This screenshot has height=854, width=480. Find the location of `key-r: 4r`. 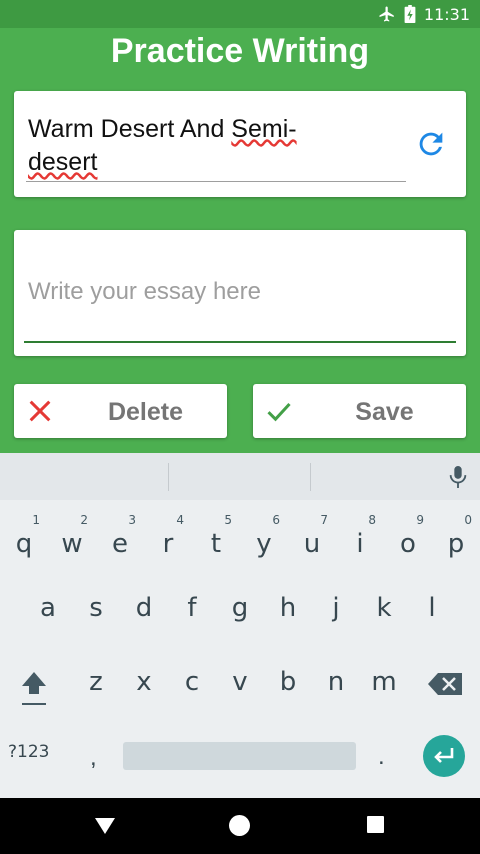

key-r: 4r is located at coordinates (168, 537).